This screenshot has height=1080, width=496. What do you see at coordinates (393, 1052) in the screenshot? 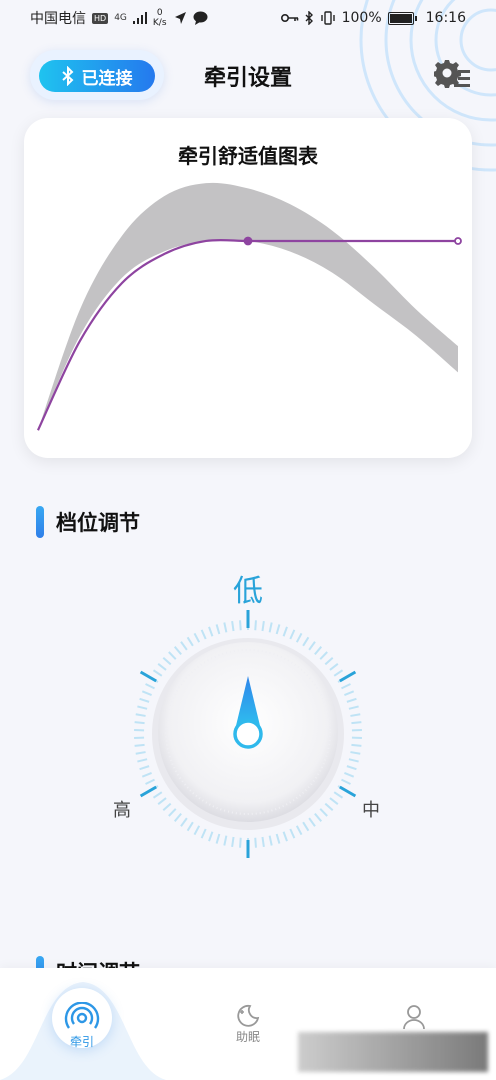
I see `blurred-overlay` at bounding box center [393, 1052].